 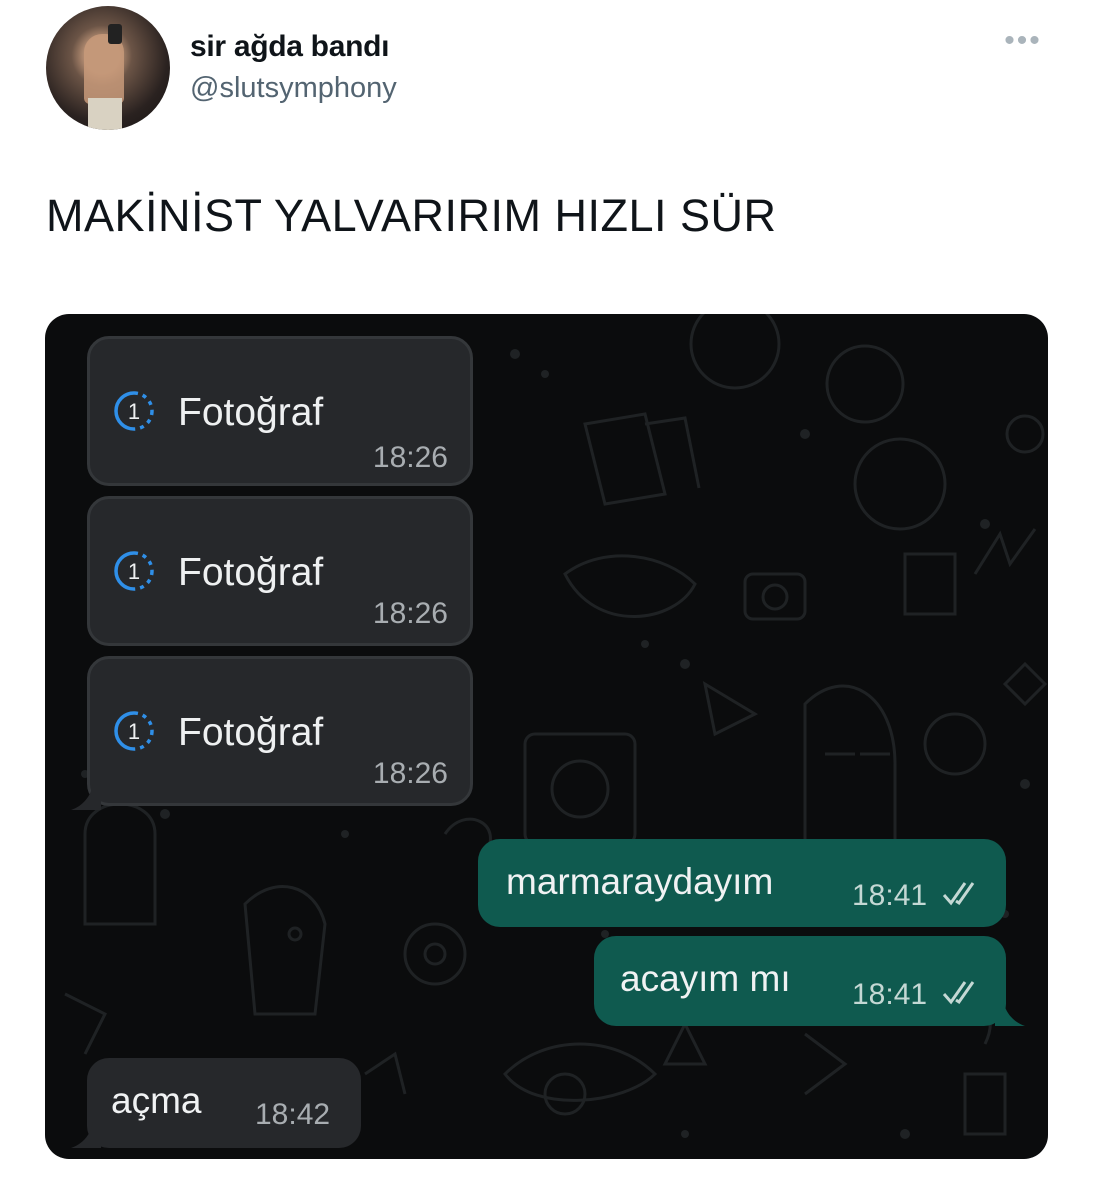 I want to click on message-text: marmaraydayım, so click(x=640, y=881).